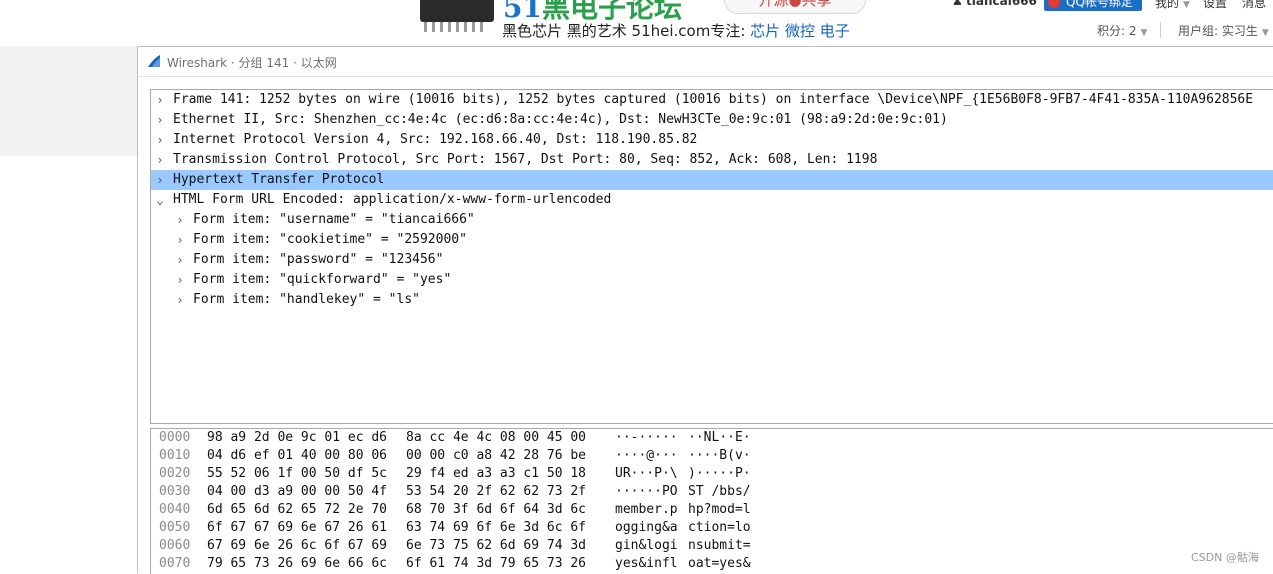  What do you see at coordinates (457, 17) in the screenshot?
I see `chip-logo-icon` at bounding box center [457, 17].